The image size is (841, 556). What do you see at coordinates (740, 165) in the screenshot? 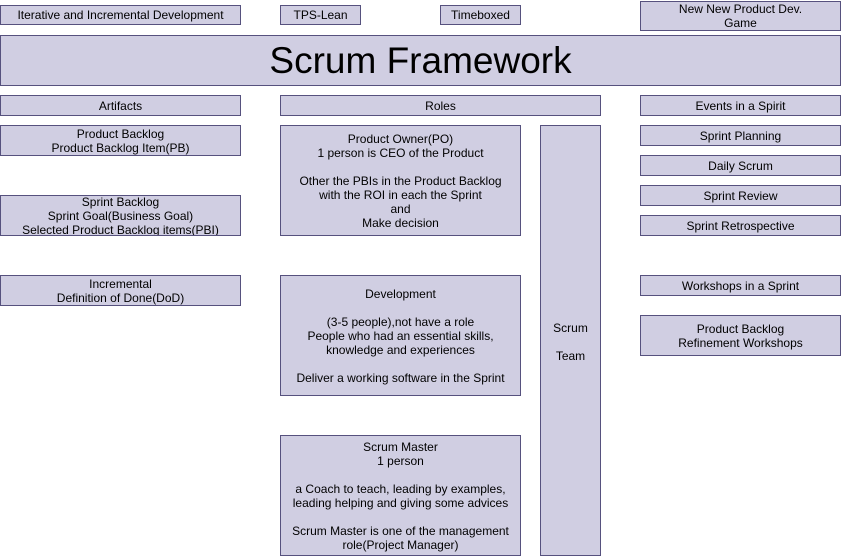
I see `daily-scrum-box: Daily Scrum` at bounding box center [740, 165].